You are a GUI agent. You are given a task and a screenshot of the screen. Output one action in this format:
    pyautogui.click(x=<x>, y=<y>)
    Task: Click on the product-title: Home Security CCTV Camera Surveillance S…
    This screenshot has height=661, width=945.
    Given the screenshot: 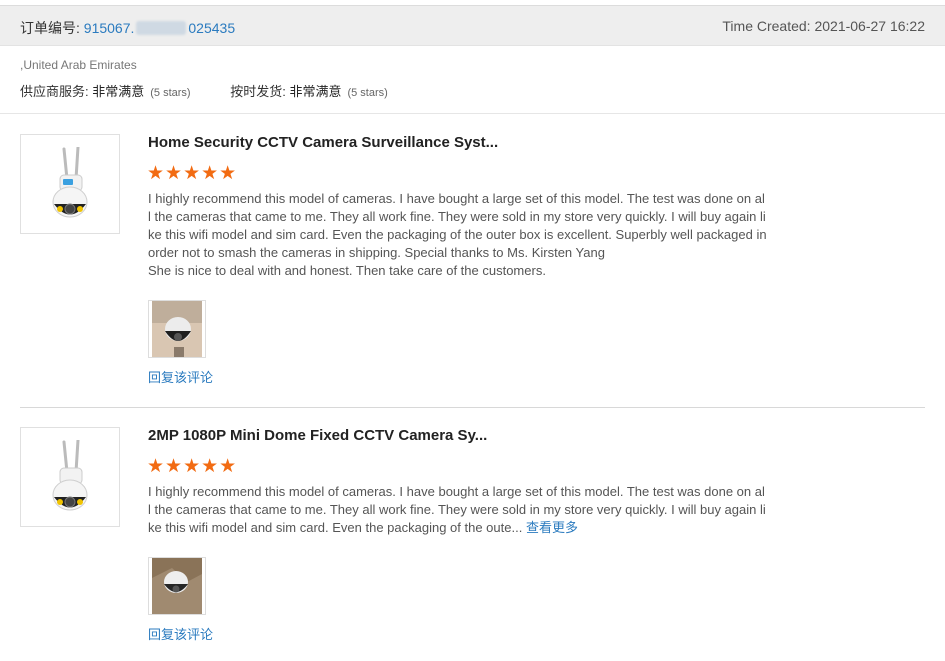 What is the action you would take?
    pyautogui.click(x=428, y=142)
    